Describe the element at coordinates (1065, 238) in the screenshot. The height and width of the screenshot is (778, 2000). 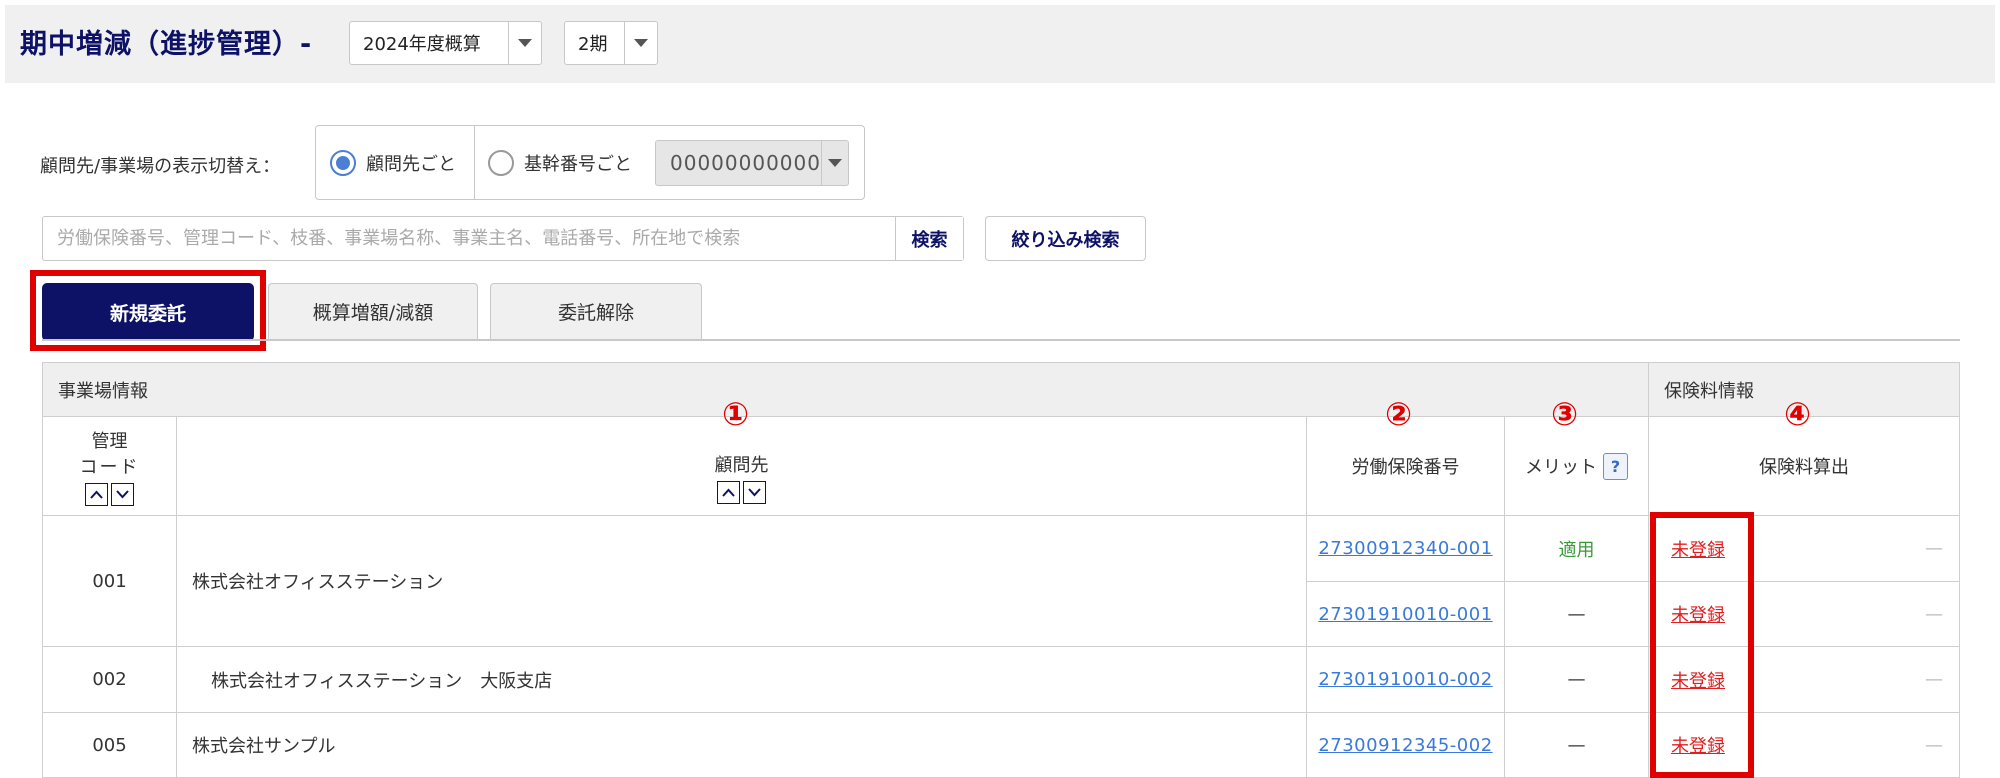
I see `filter-search-button: 絞り込み検索` at that location.